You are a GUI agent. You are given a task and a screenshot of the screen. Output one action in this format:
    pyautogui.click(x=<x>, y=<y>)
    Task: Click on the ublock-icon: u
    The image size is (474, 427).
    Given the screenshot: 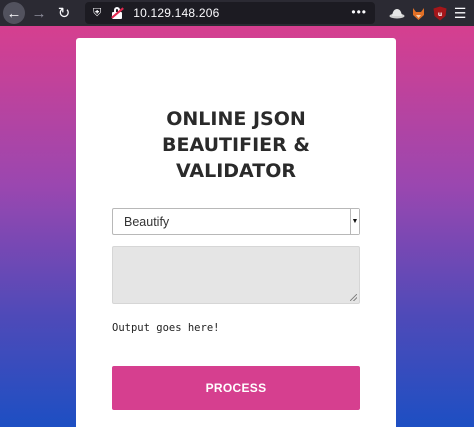 What is the action you would take?
    pyautogui.click(x=440, y=13)
    